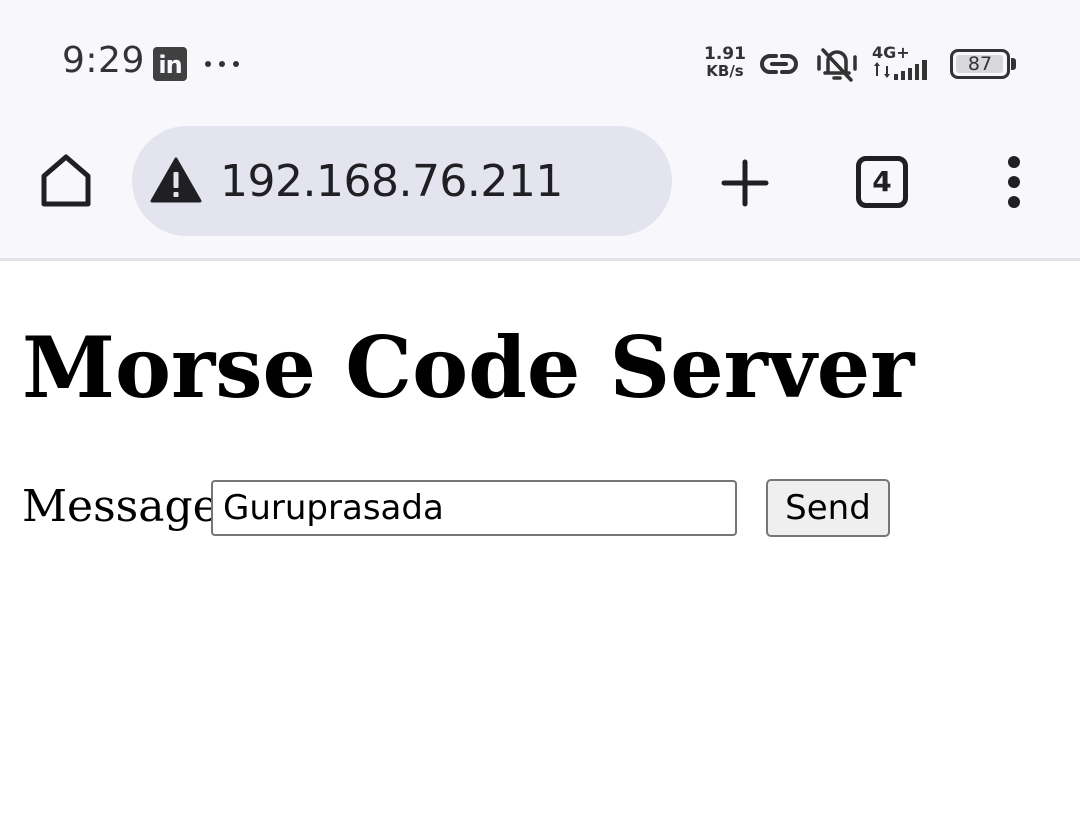 This screenshot has height=836, width=1080. Describe the element at coordinates (222, 64) in the screenshot. I see `more-dots-icon` at that location.